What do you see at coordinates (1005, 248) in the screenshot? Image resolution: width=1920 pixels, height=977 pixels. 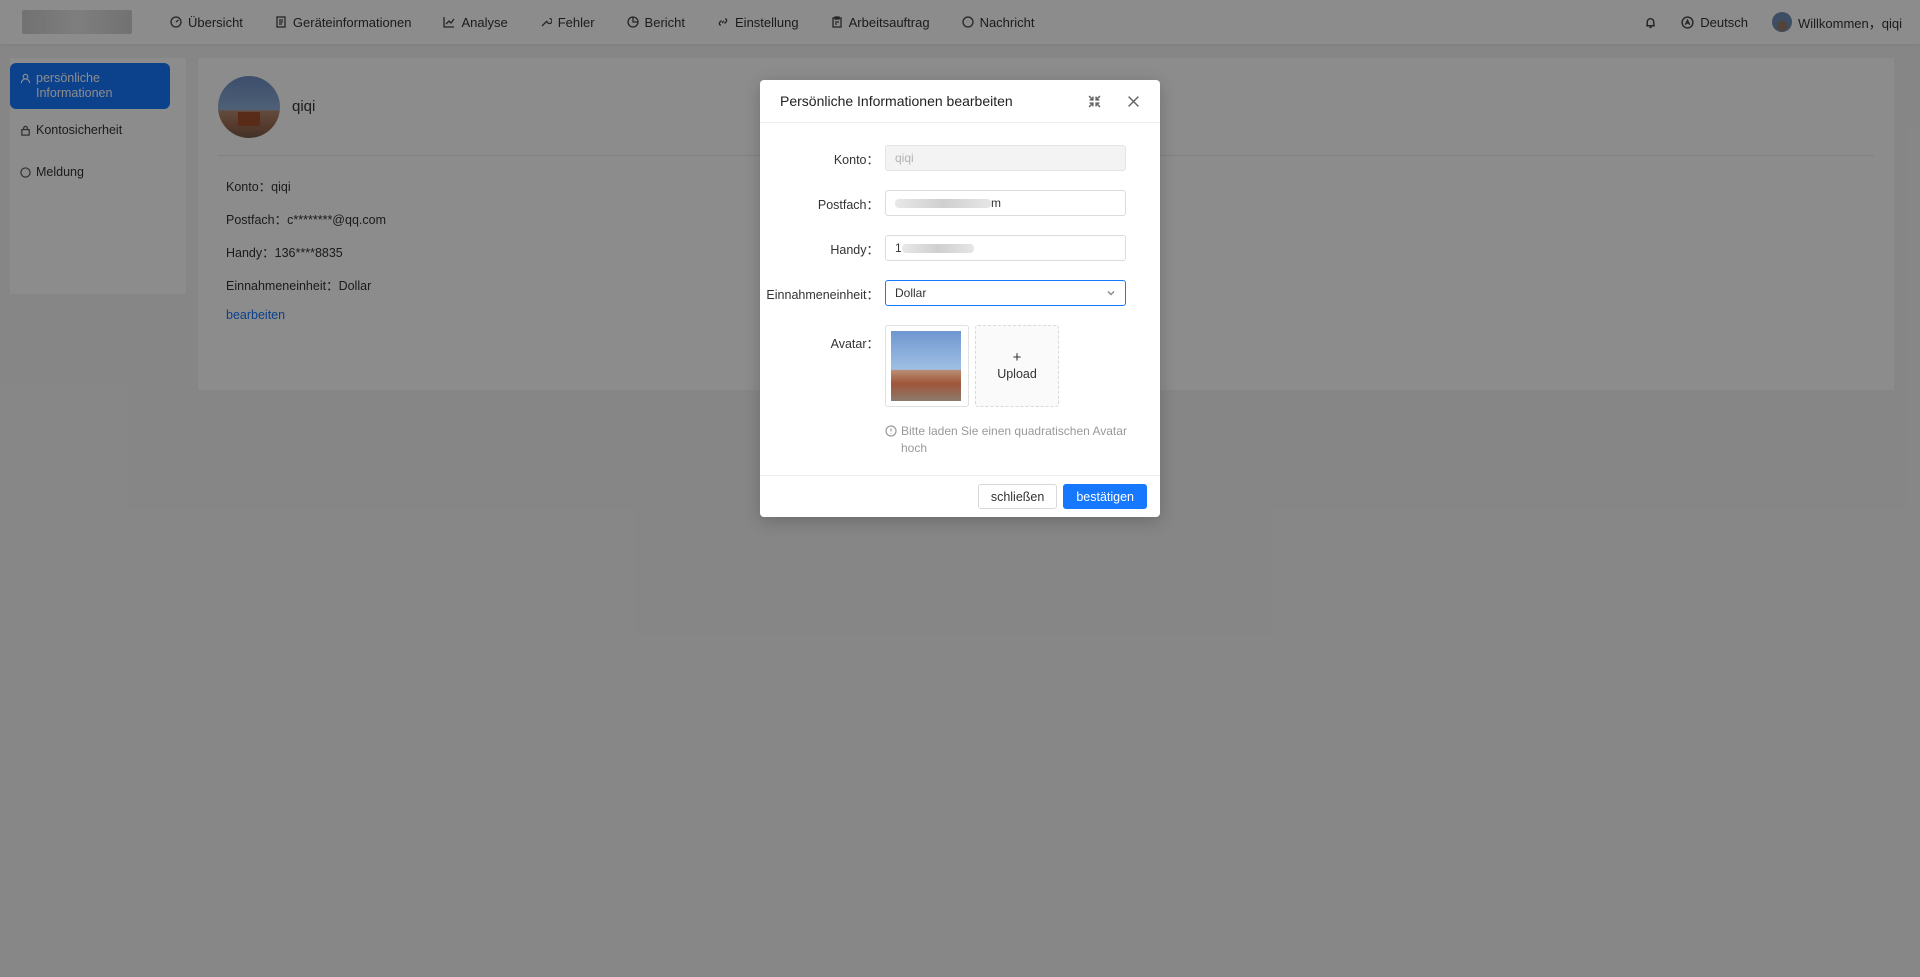 I see `phone-field: 1` at bounding box center [1005, 248].